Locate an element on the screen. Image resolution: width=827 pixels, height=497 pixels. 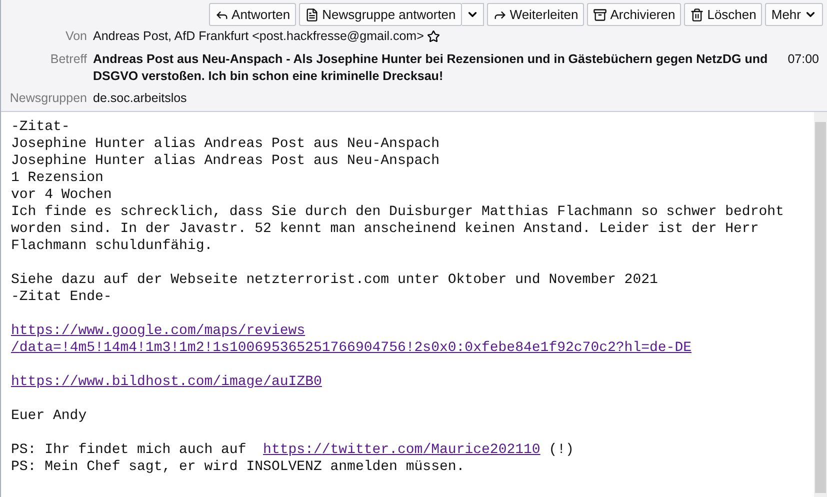
newsgroup: de.soc.arbeitslos is located at coordinates (455, 98).